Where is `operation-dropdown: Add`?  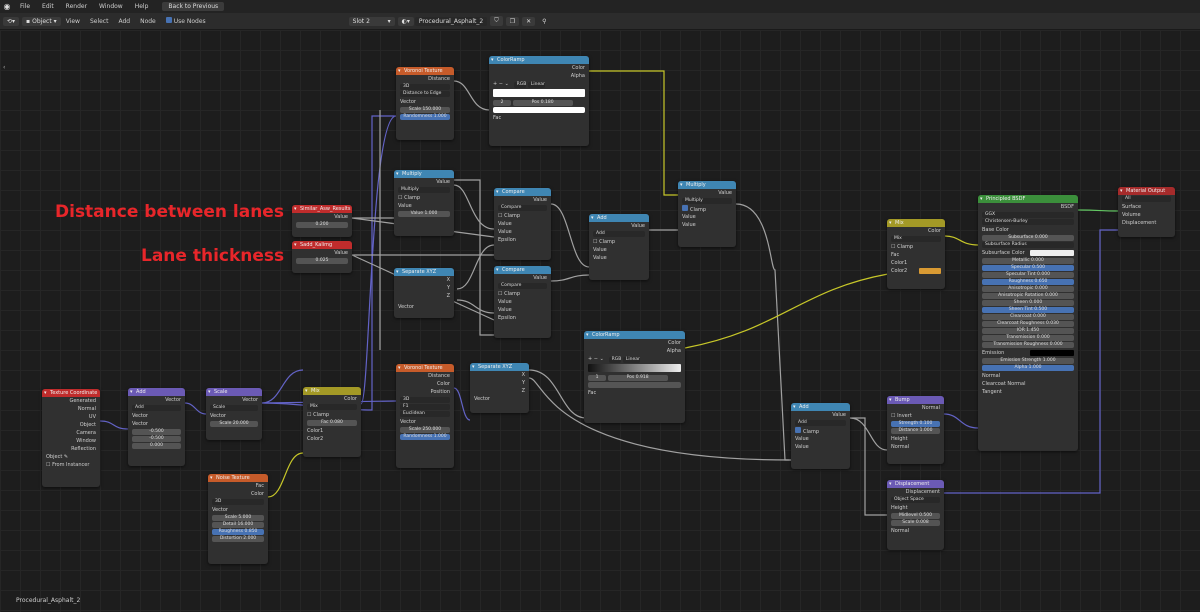
operation-dropdown: Add is located at coordinates (619, 234).